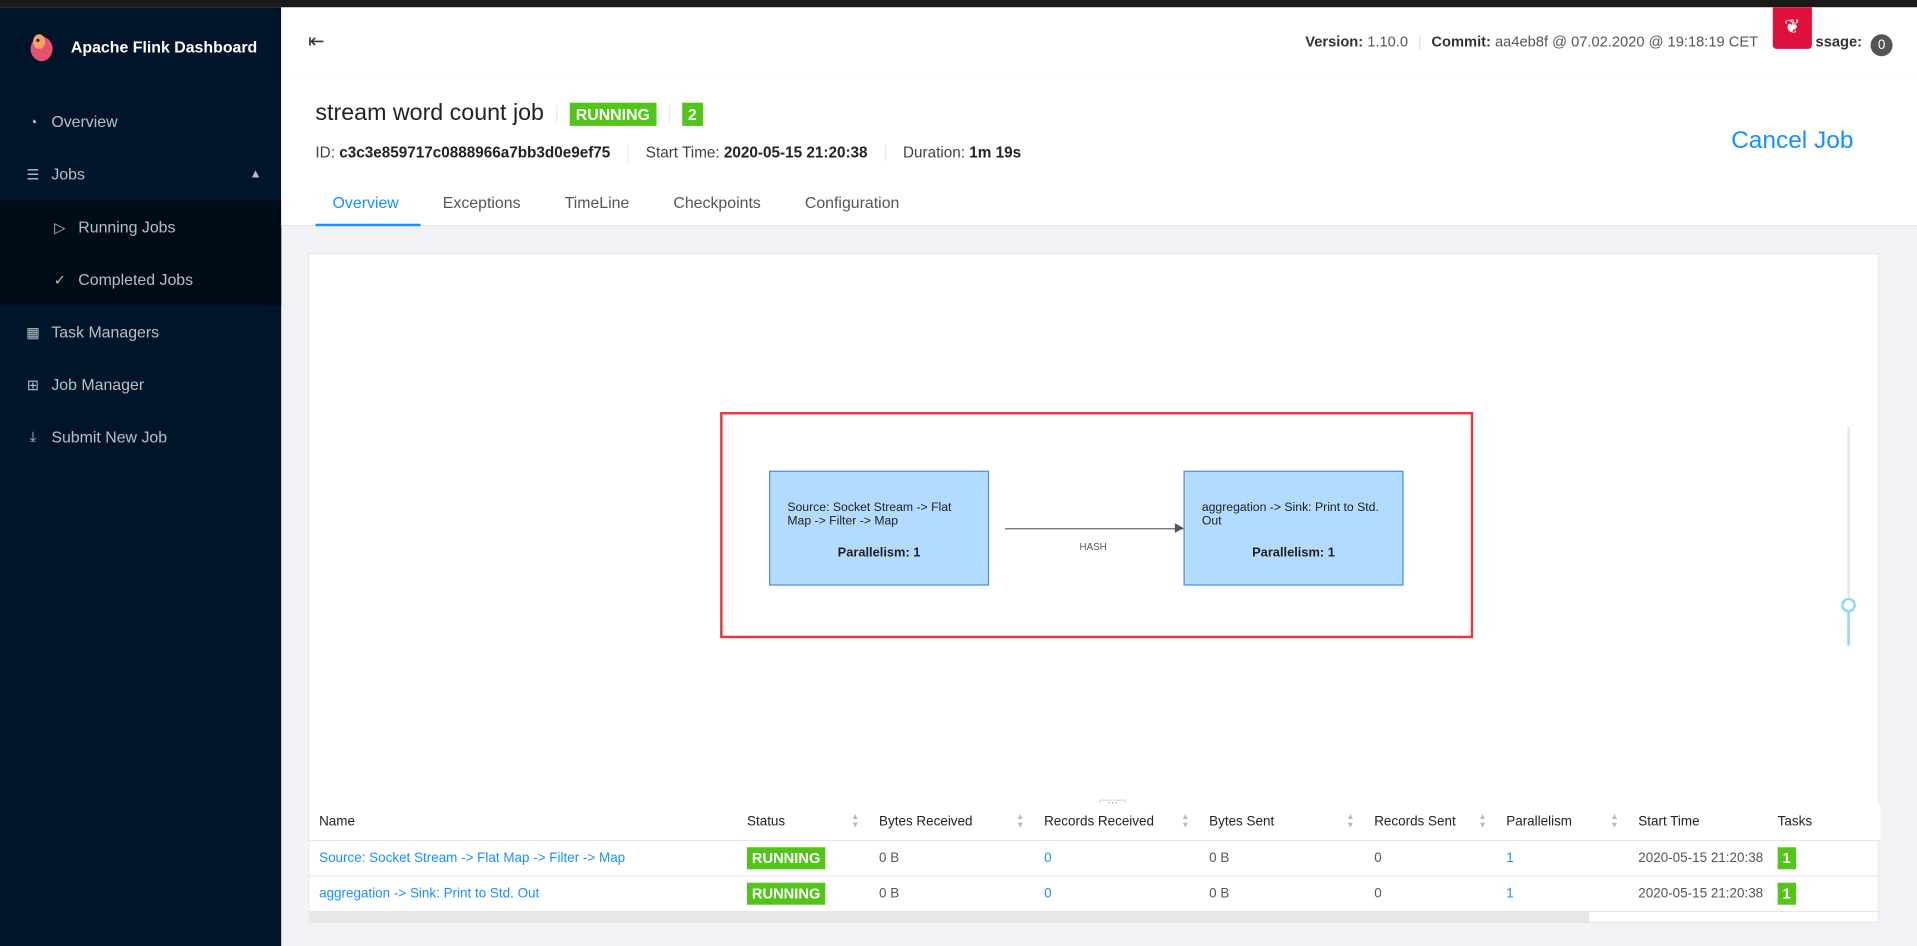  Describe the element at coordinates (41, 48) in the screenshot. I see `flink-squirrel-icon` at that location.